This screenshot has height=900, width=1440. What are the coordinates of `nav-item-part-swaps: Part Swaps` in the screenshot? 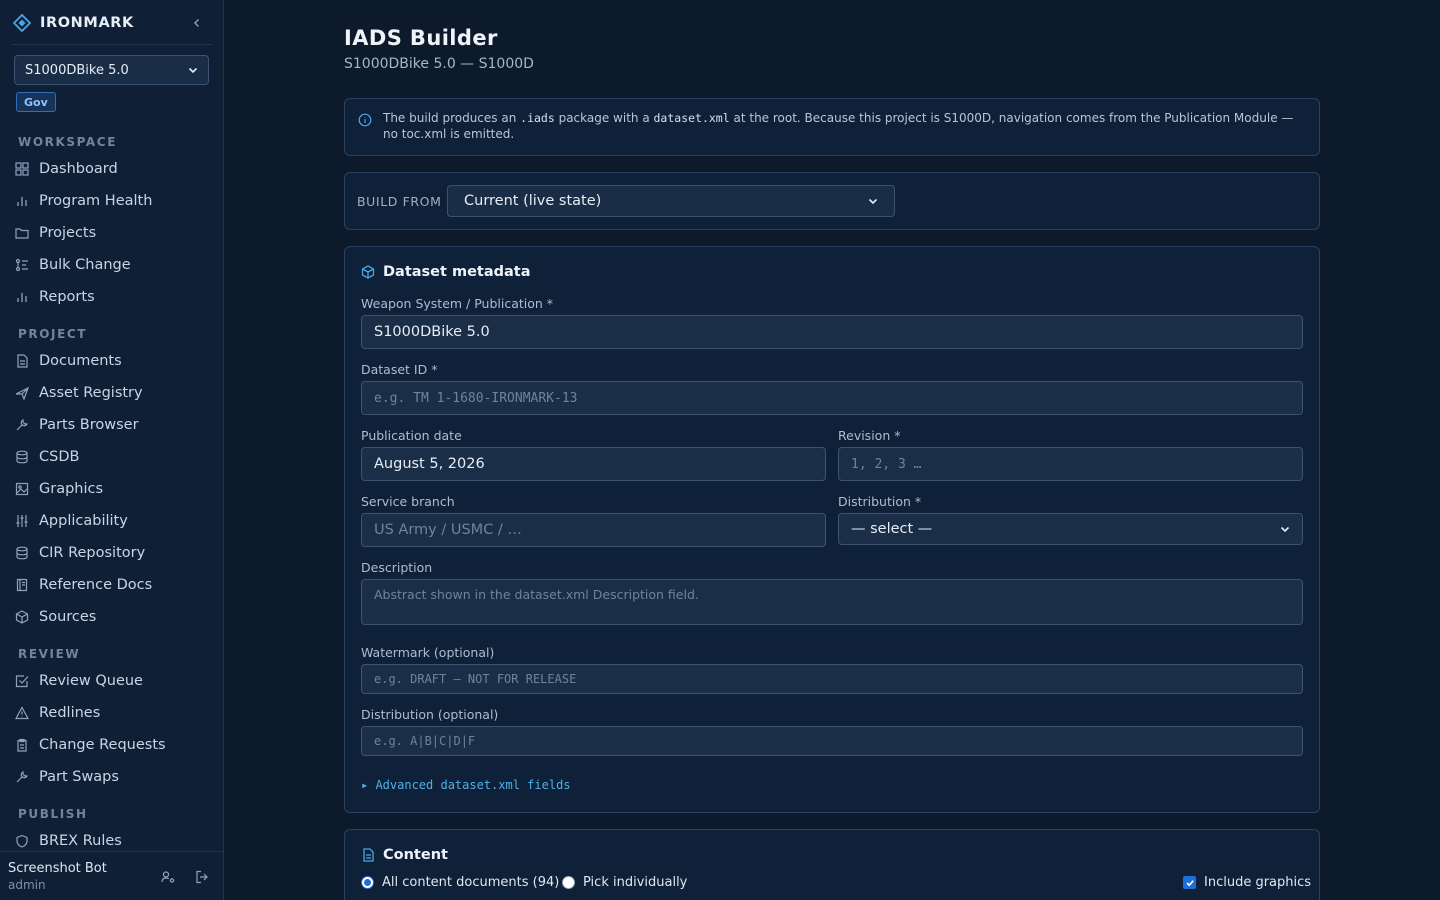 It's located at (112, 777).